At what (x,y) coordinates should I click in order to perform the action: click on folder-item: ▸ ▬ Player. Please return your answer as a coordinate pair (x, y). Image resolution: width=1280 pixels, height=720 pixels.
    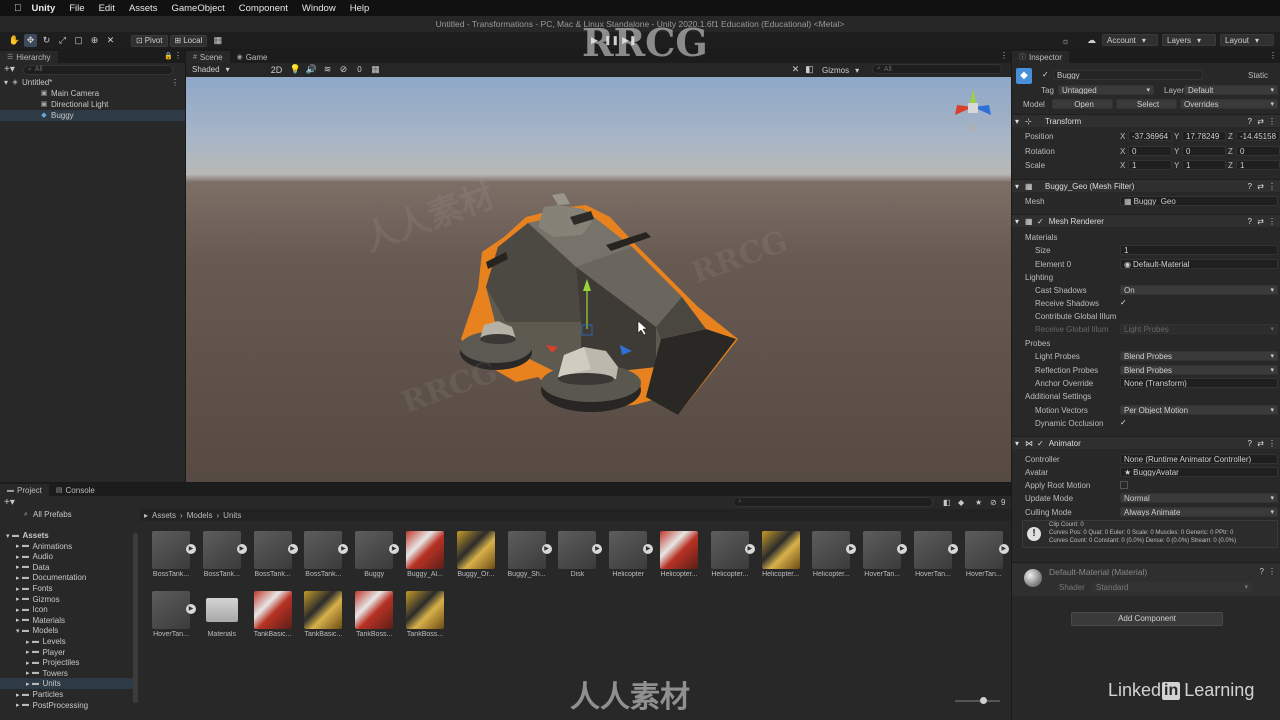
    Looking at the image, I should click on (69, 652).